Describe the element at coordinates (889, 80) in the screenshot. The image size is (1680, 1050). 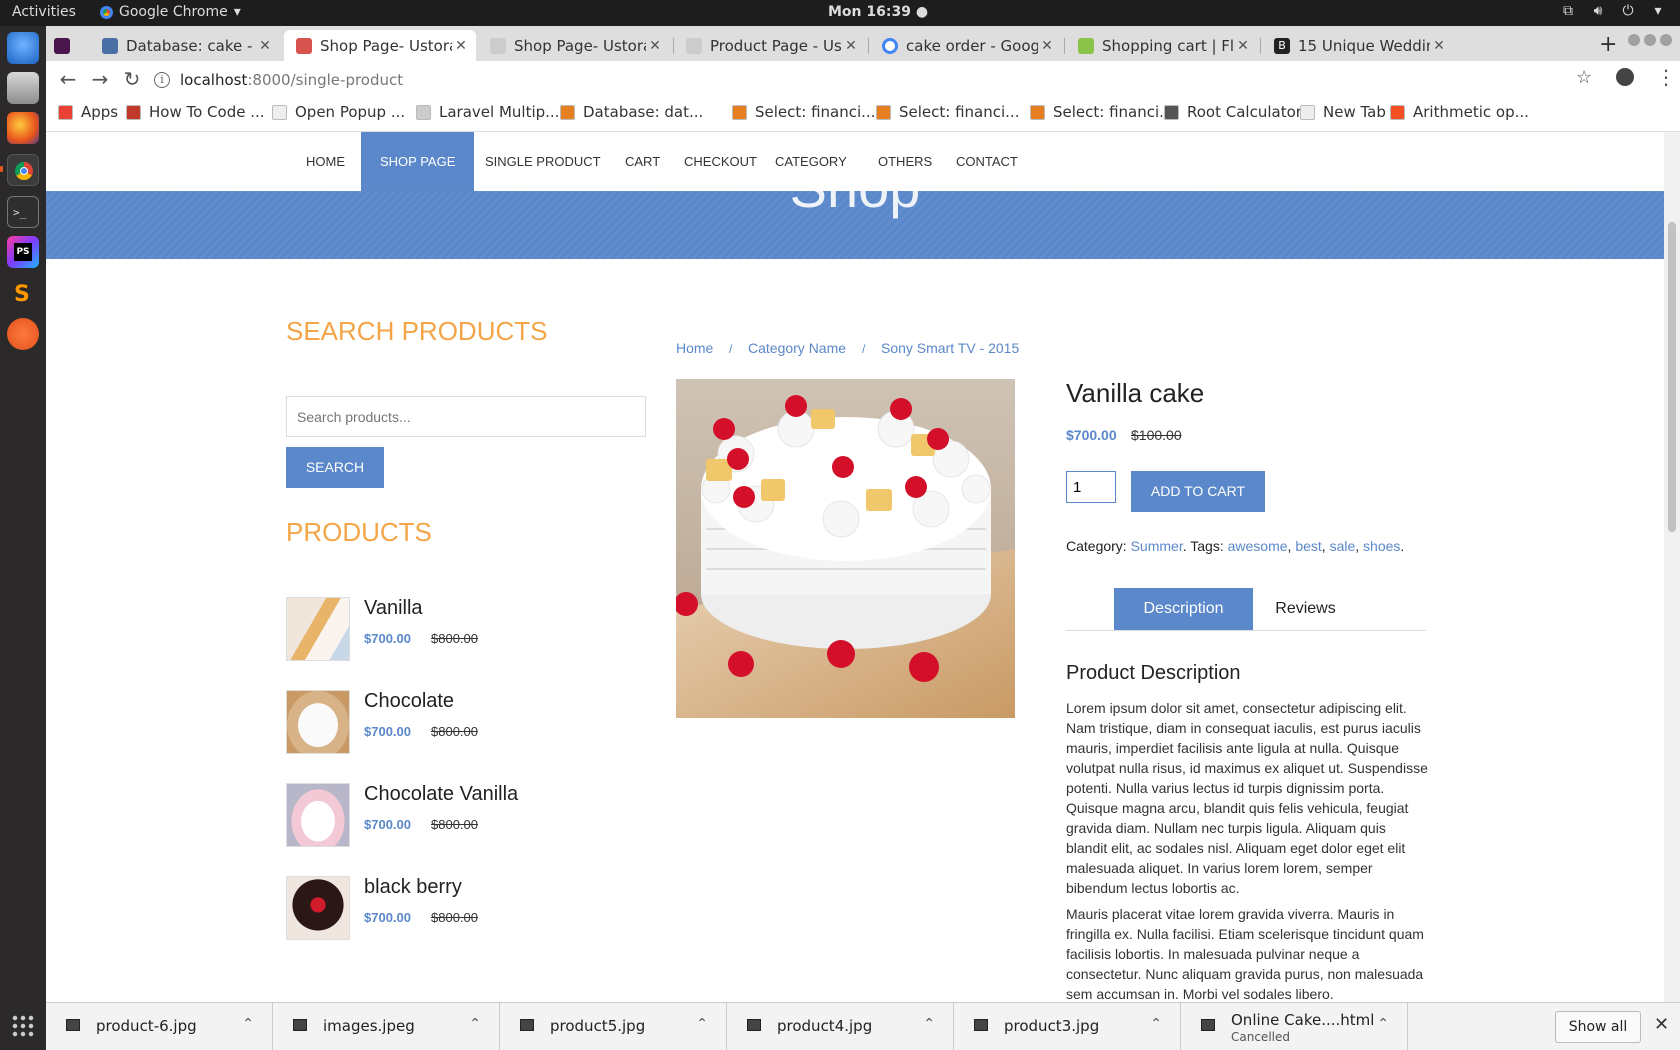
I see `address-bar: i localhost:8000/single-product` at that location.